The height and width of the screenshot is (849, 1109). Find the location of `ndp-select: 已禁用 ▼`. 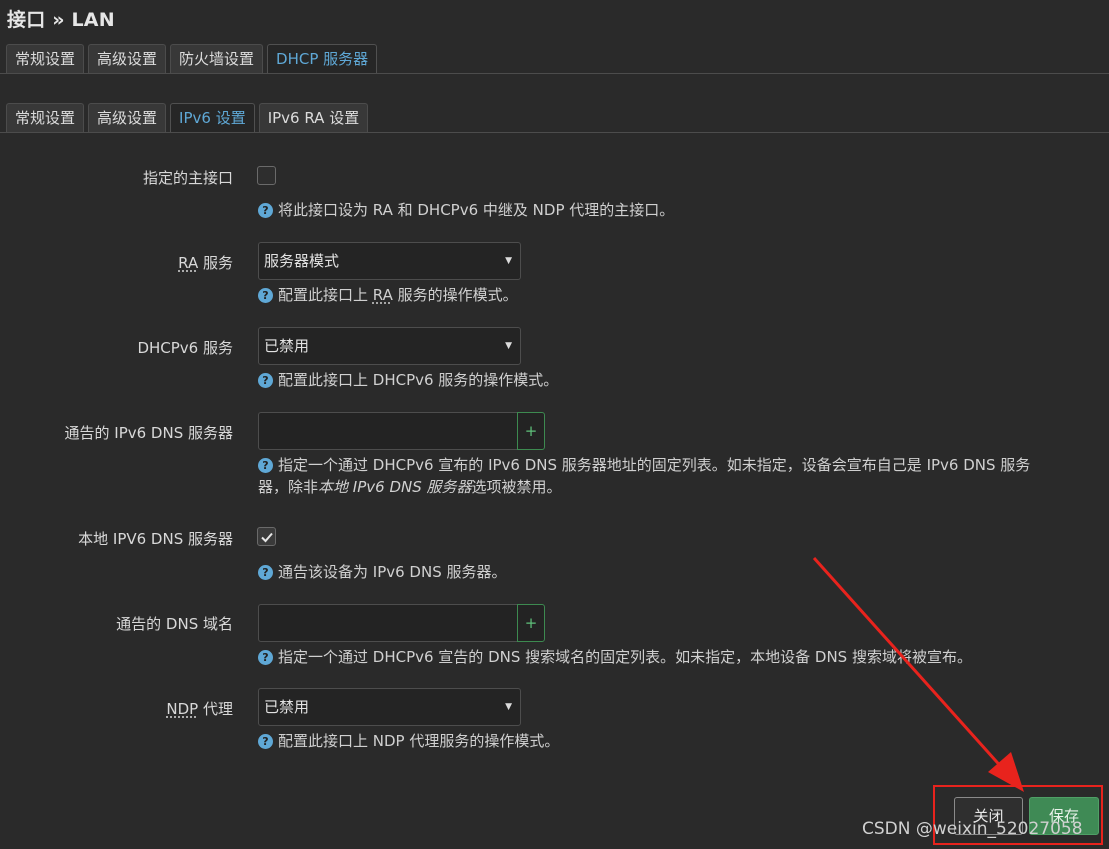

ndp-select: 已禁用 ▼ is located at coordinates (389, 707).